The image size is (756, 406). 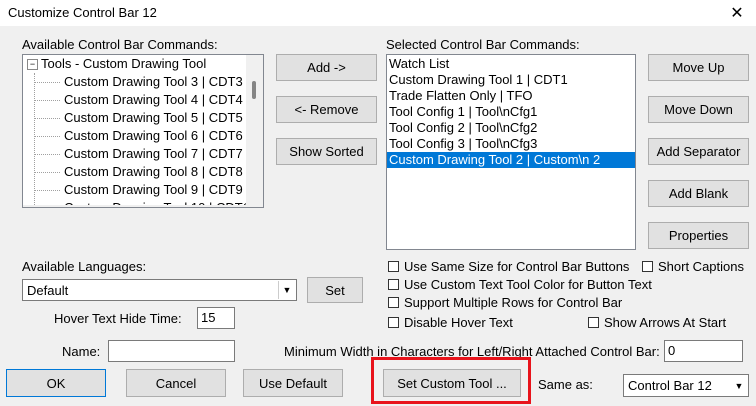 What do you see at coordinates (159, 290) in the screenshot?
I see `language-select: Default ▼` at bounding box center [159, 290].